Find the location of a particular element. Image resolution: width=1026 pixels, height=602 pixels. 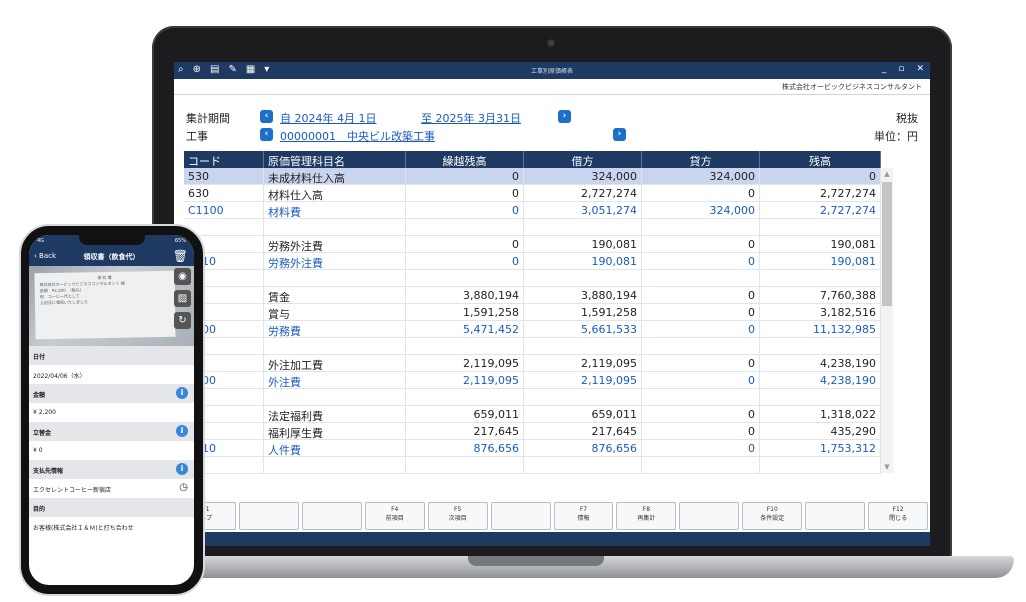

period-next-button: › is located at coordinates (564, 116).